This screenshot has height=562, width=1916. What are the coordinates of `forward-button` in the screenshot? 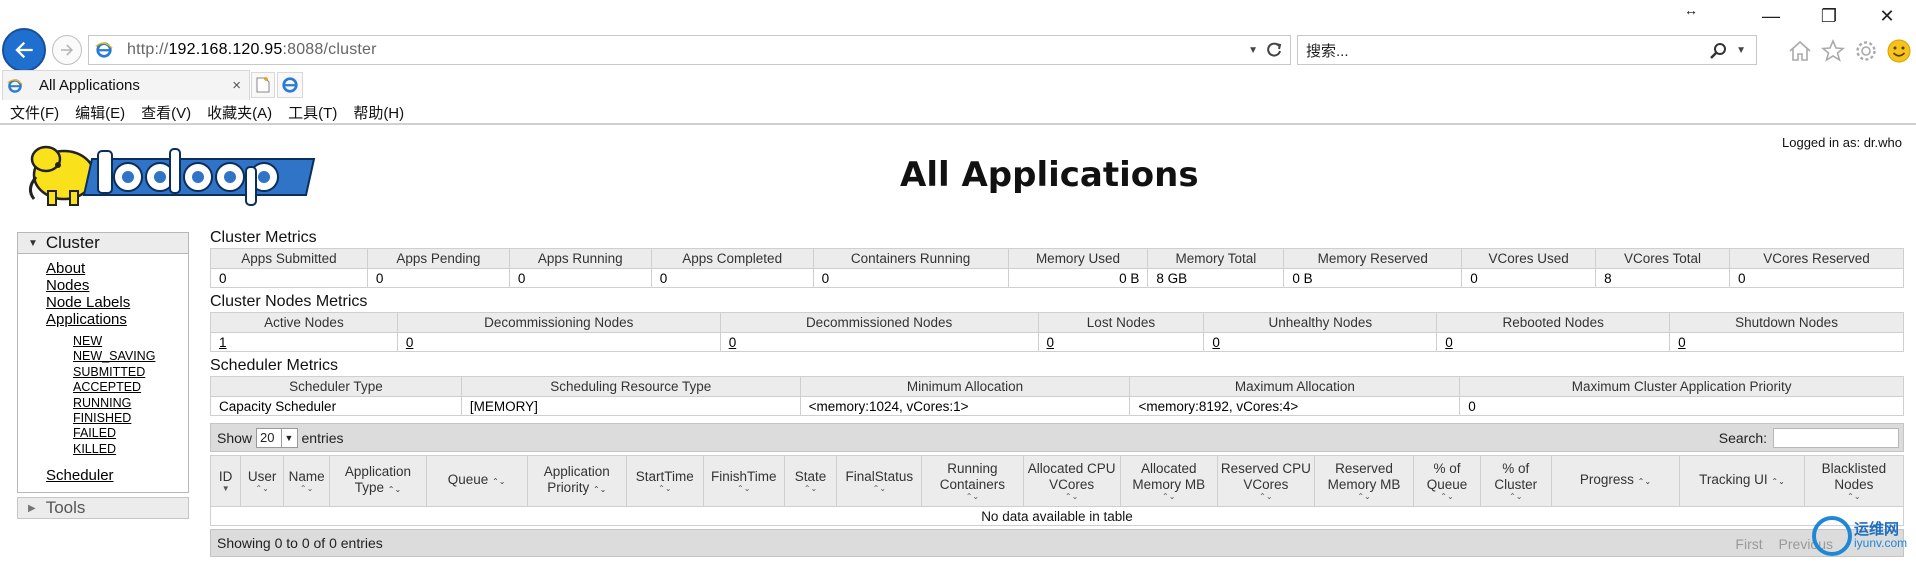 It's located at (67, 50).